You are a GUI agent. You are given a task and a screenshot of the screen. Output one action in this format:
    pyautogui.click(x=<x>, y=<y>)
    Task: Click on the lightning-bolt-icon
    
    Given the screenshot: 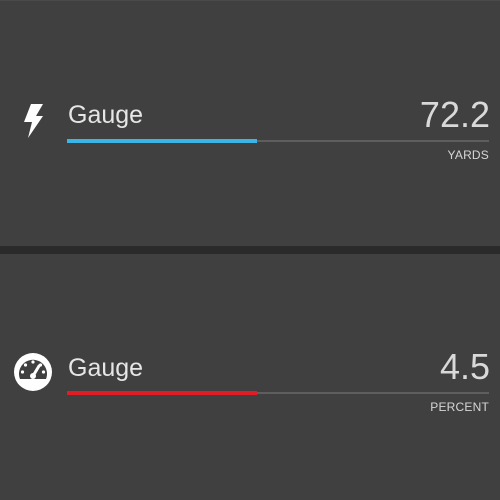 What is the action you would take?
    pyautogui.click(x=33, y=121)
    